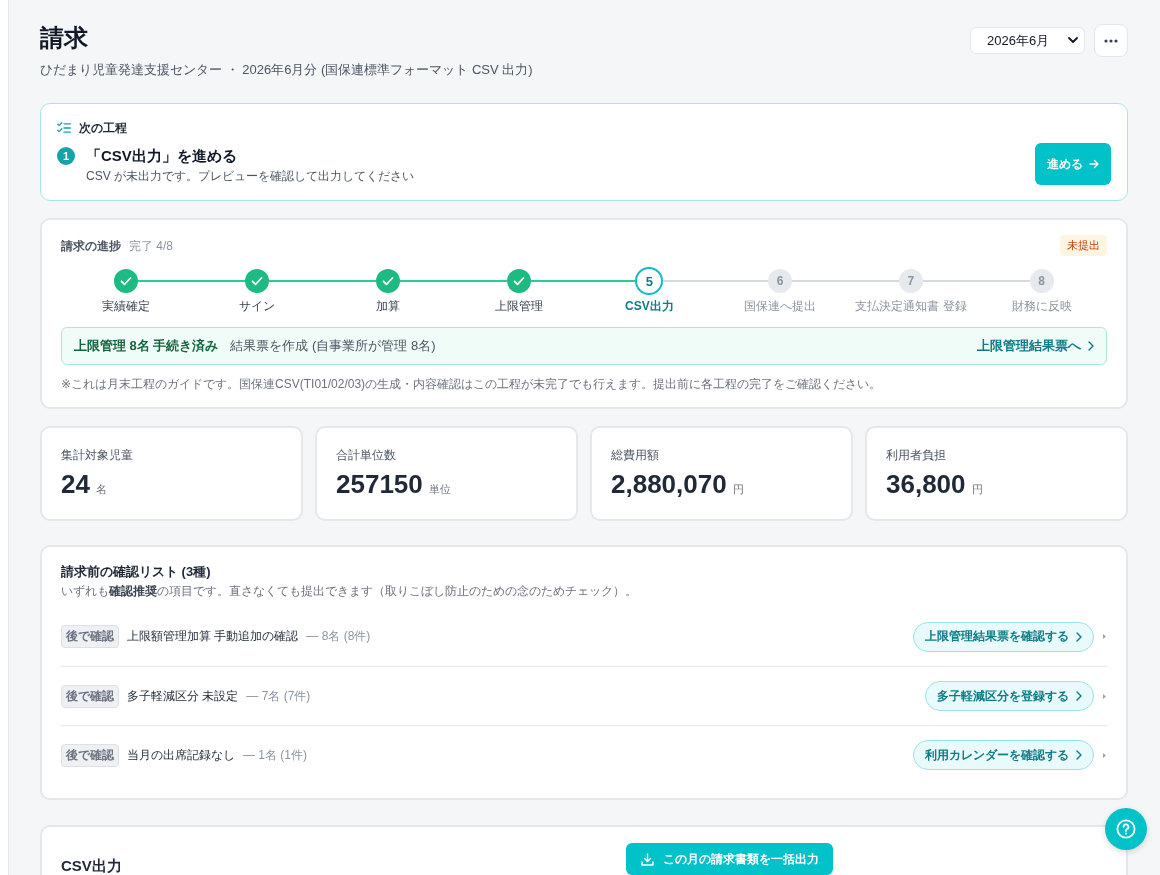  Describe the element at coordinates (1009, 696) in the screenshot. I see `row-action-button: 多子軽減区分を登録する` at that location.